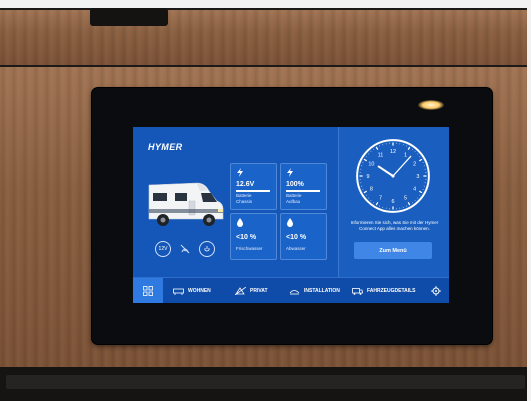  I want to click on nav-privat: PRIVAT, so click(251, 290).